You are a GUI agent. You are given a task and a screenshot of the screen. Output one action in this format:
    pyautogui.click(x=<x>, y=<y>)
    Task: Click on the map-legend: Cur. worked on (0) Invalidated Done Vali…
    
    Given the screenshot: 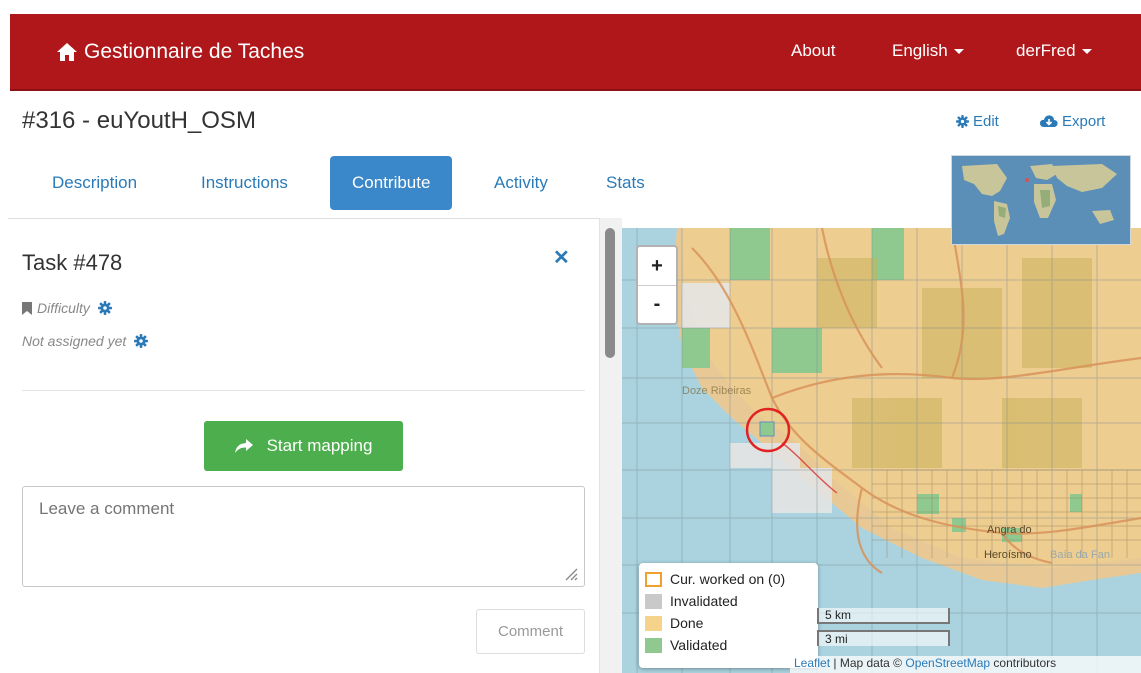 What is the action you would take?
    pyautogui.click(x=728, y=615)
    